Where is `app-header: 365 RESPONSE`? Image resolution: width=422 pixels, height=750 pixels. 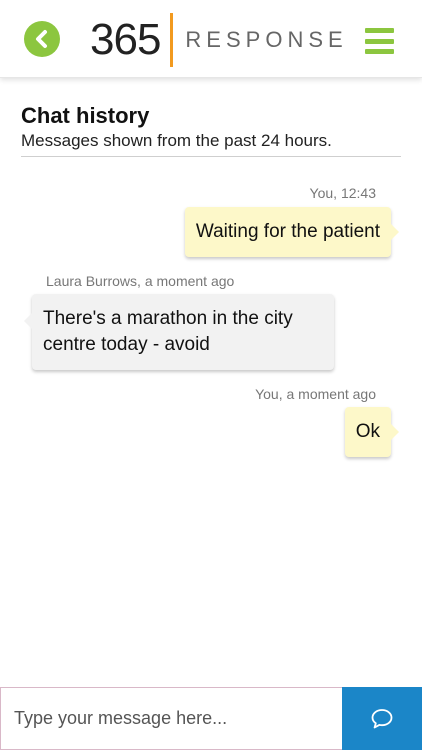
app-header: 365 RESPONSE is located at coordinates (211, 39).